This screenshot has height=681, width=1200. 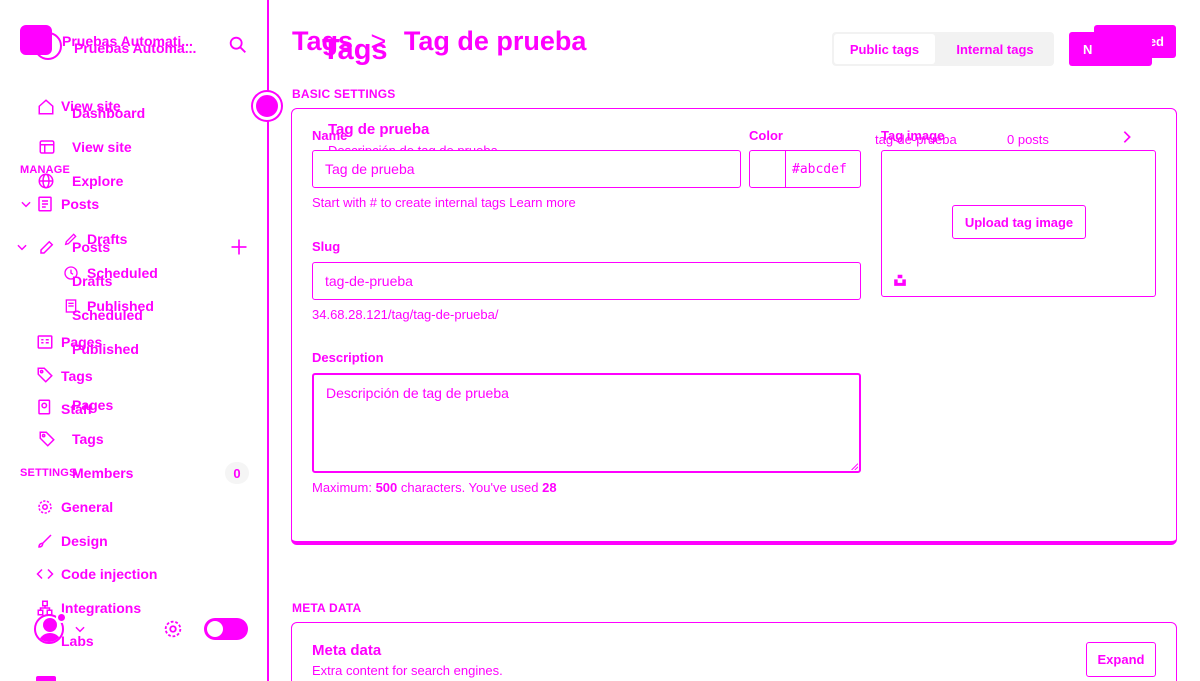 I want to click on upload-tag-image-button: Upload tag image, so click(x=1019, y=222).